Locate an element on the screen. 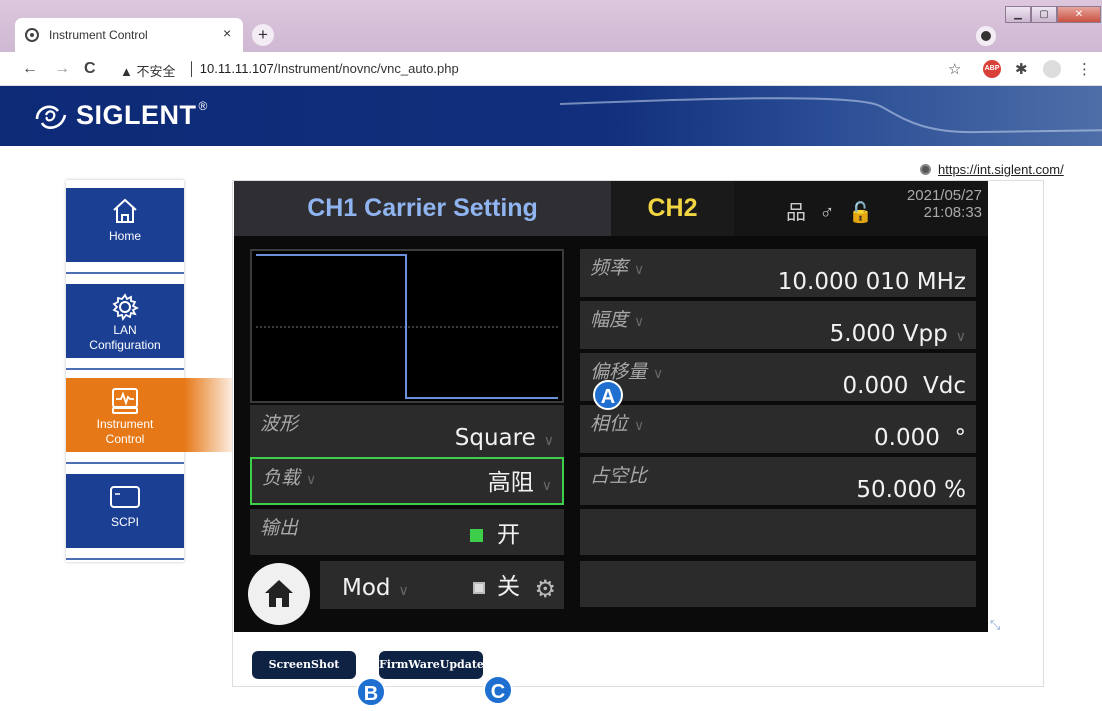 The width and height of the screenshot is (1102, 711). annotation-marker-c: C is located at coordinates (498, 690).